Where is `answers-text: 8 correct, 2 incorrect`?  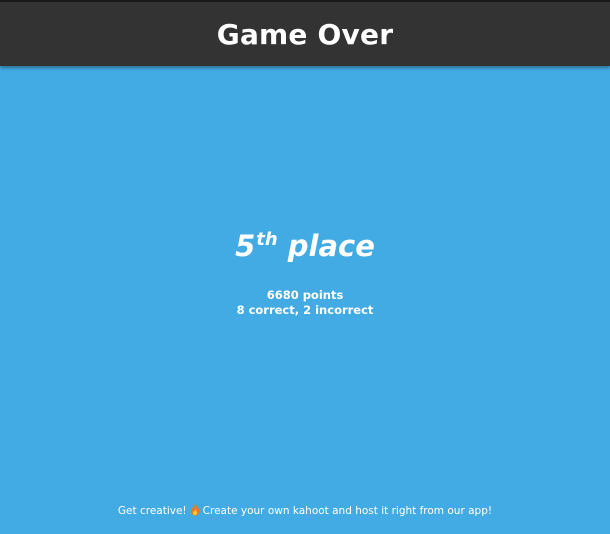 answers-text: 8 correct, 2 incorrect is located at coordinates (305, 310).